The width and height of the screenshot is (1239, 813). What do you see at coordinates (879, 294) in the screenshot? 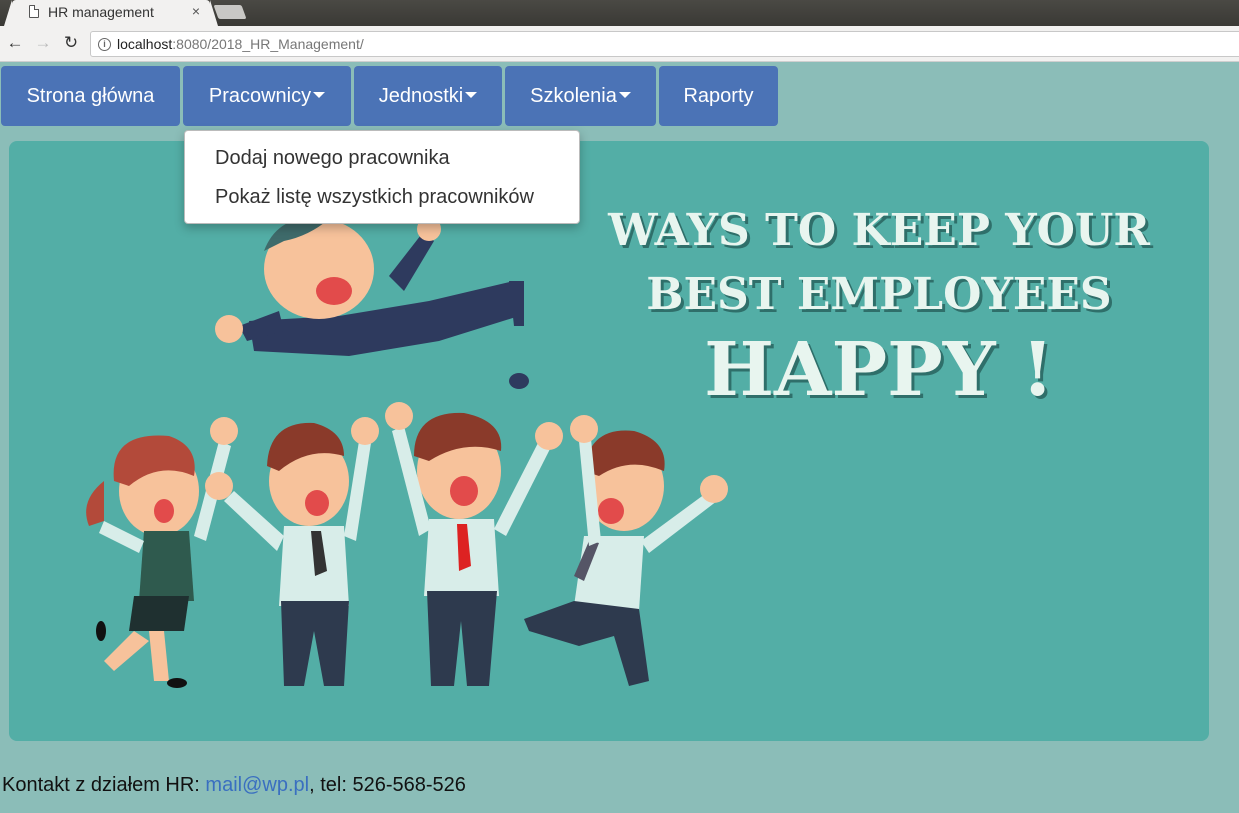
I see `banner-headline-line2: BEST EMPLOYEES` at bounding box center [879, 294].